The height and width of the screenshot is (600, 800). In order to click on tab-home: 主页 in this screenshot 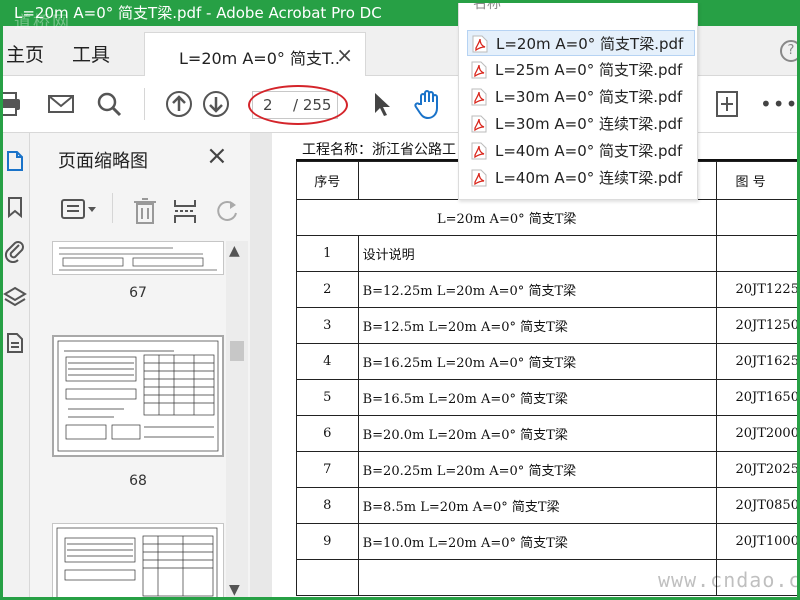, I will do `click(25, 53)`.